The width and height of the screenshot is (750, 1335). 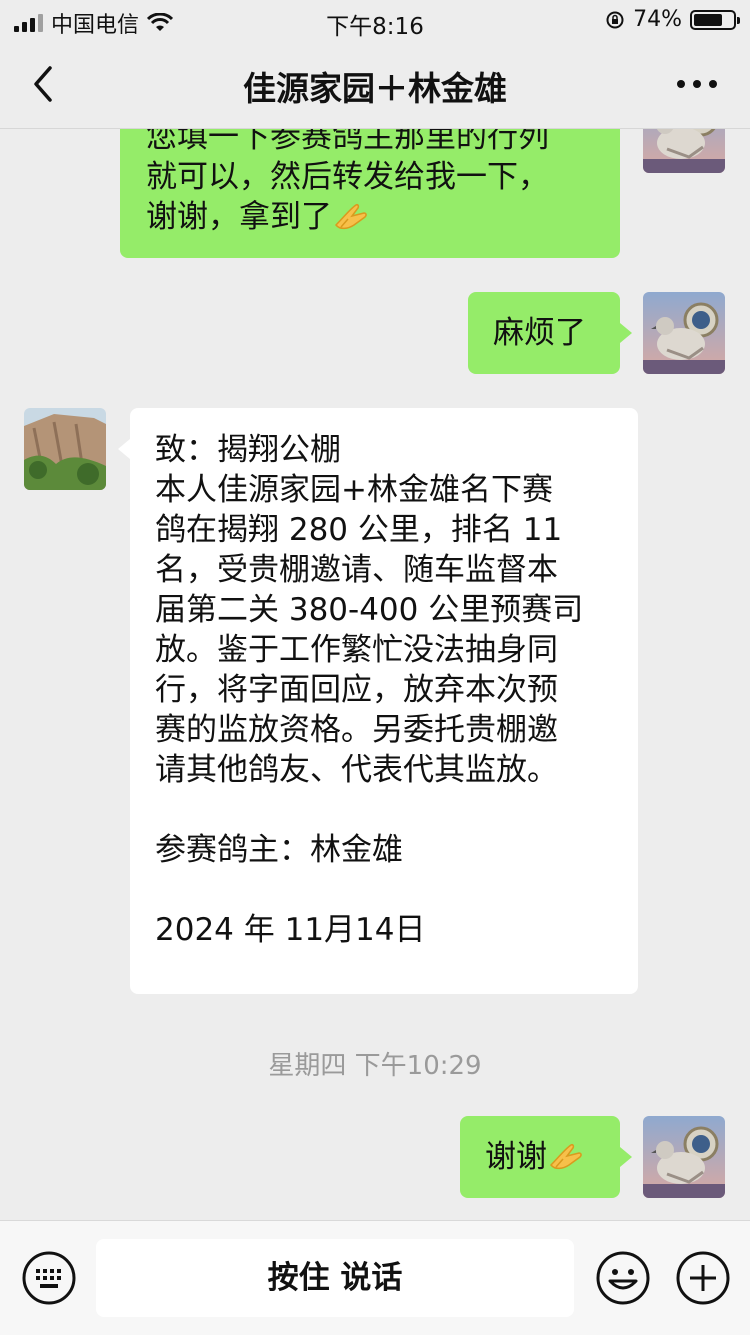 I want to click on cliff-landscape-avatar-icon, so click(x=65, y=449).